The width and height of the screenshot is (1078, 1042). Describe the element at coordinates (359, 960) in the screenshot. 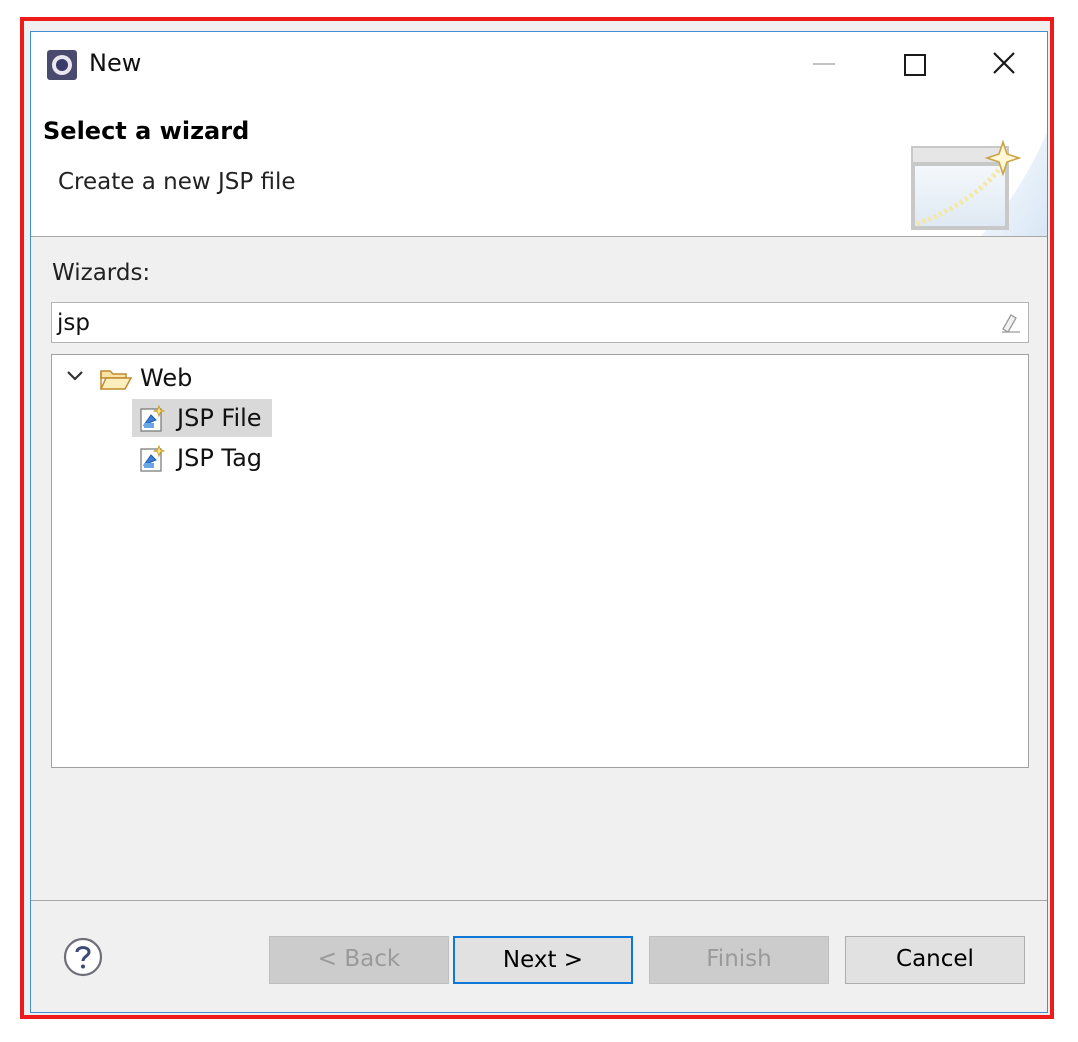

I see `back-button: < Back` at that location.